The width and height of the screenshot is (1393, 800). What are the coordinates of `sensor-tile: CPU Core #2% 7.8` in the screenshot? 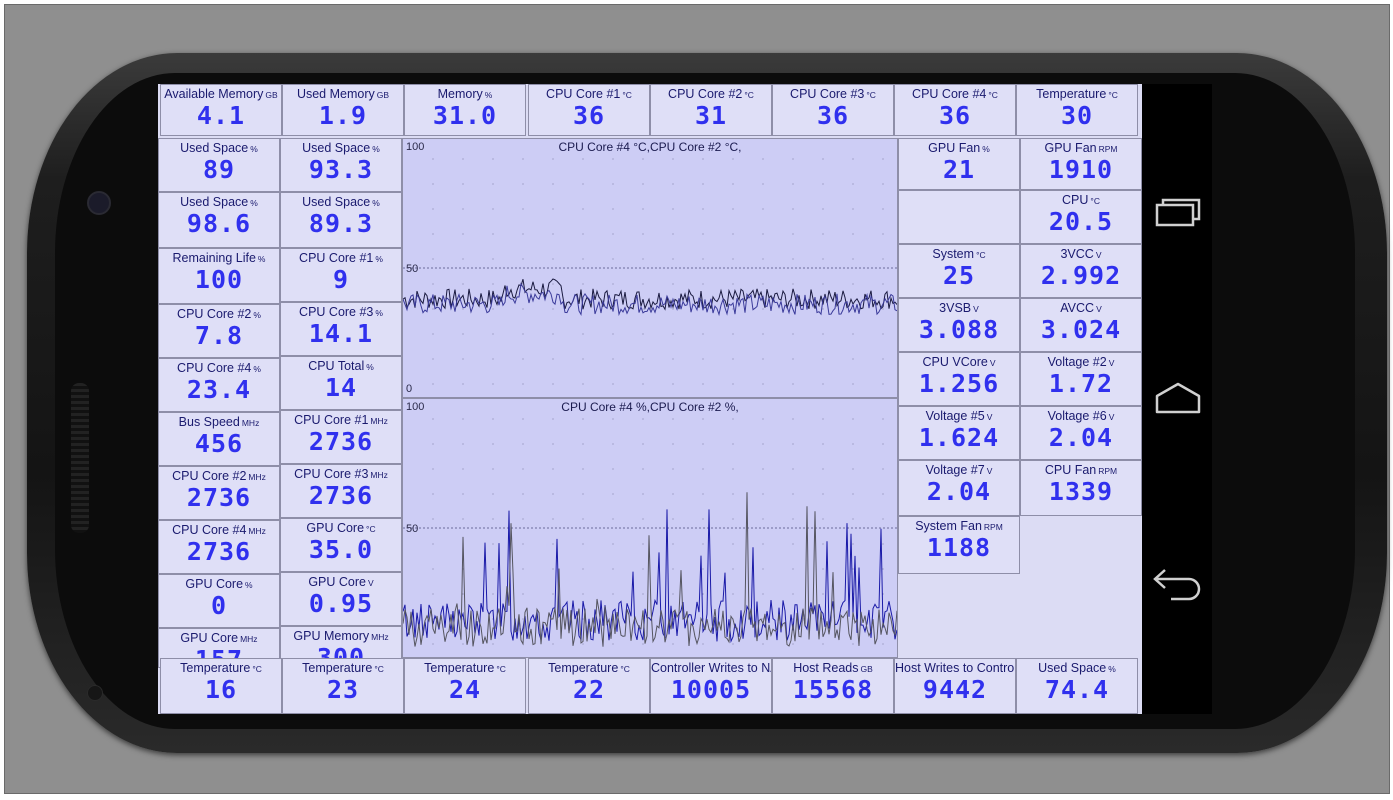 It's located at (219, 331).